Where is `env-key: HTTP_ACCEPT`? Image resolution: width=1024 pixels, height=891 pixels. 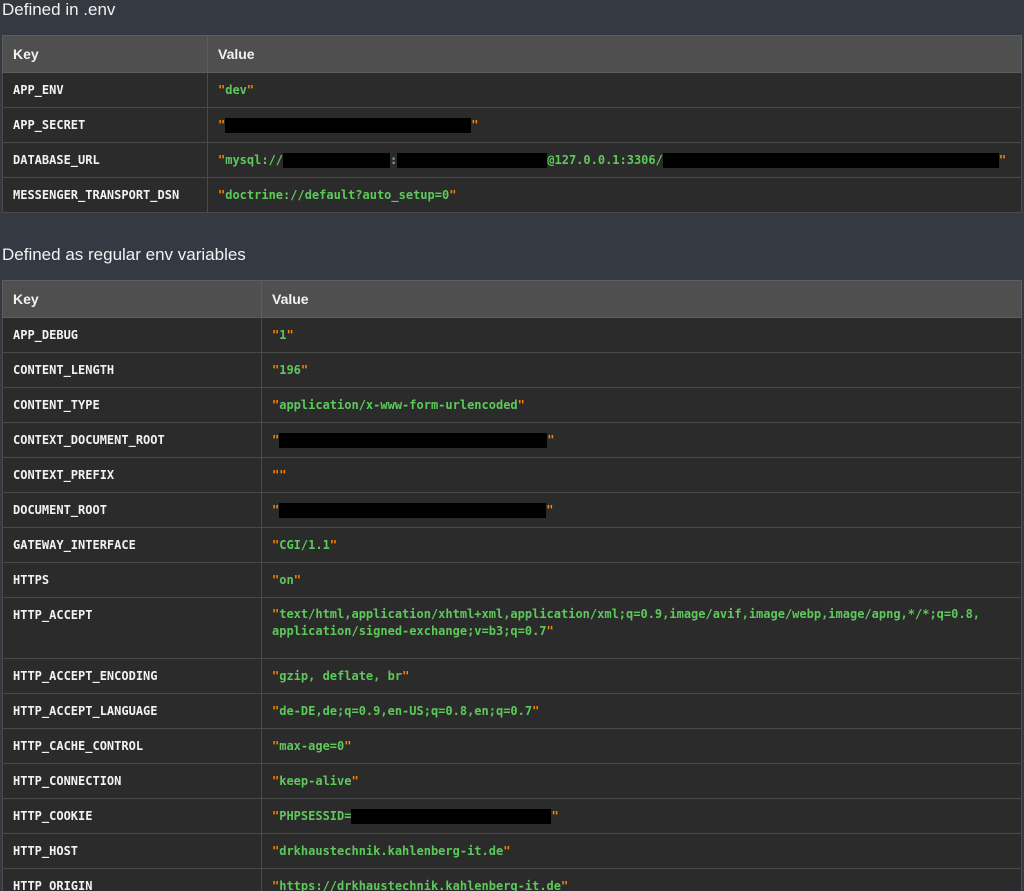 env-key: HTTP_ACCEPT is located at coordinates (132, 628).